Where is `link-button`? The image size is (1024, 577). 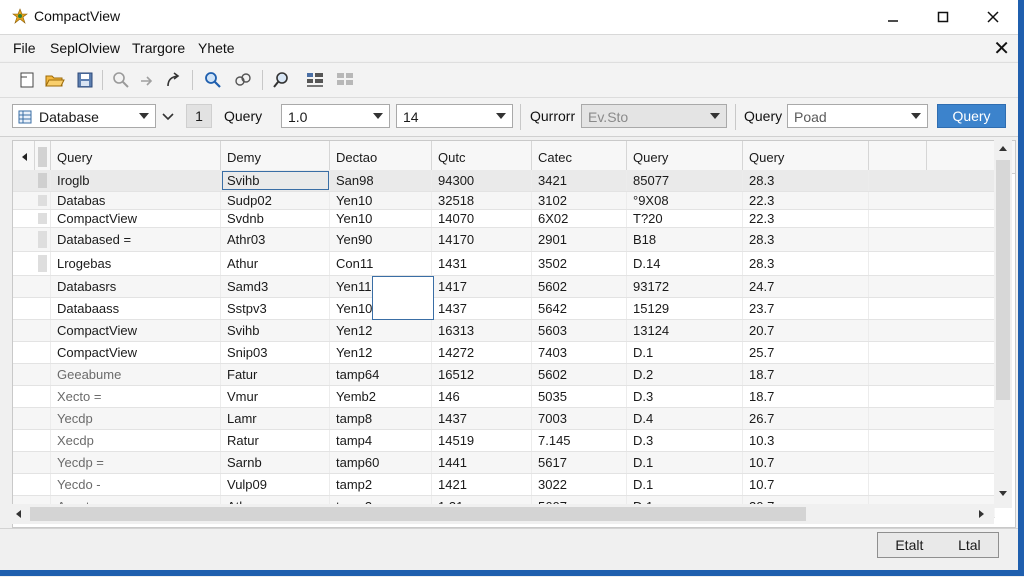
link-button is located at coordinates (243, 80).